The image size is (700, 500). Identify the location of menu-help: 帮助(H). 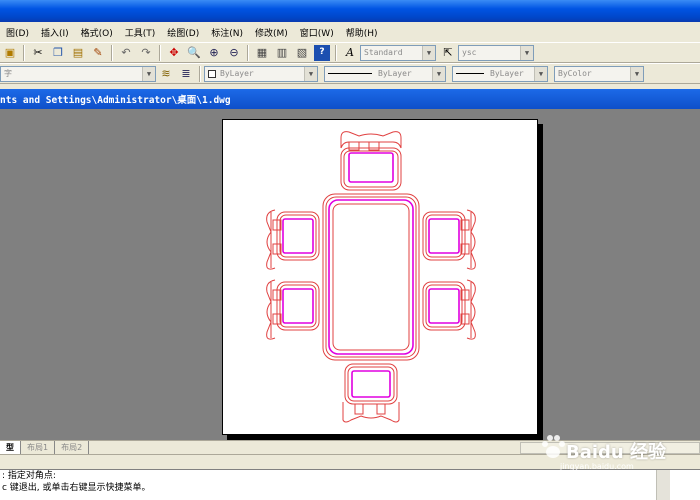
(362, 32).